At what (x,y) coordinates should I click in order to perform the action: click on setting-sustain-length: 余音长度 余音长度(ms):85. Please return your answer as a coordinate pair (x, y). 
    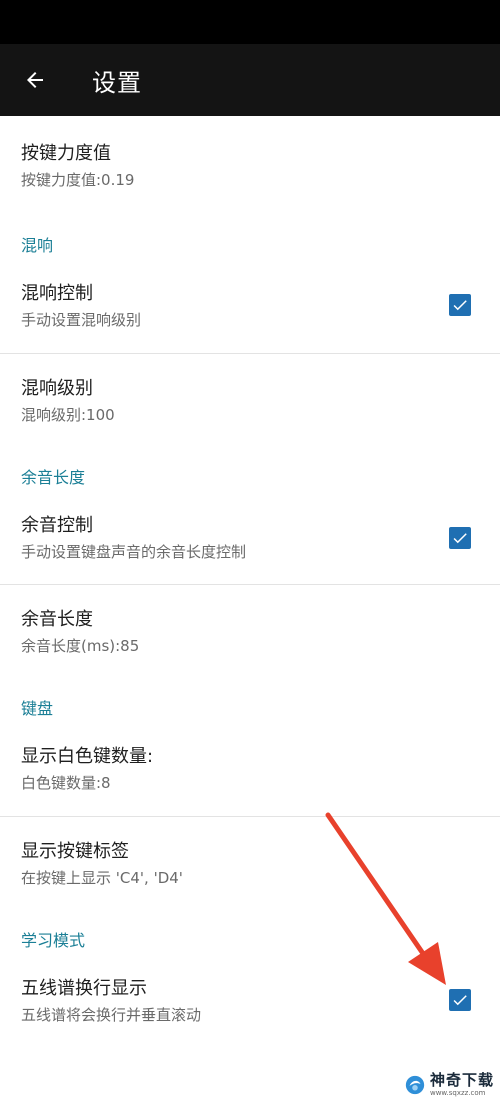
    Looking at the image, I should click on (250, 633).